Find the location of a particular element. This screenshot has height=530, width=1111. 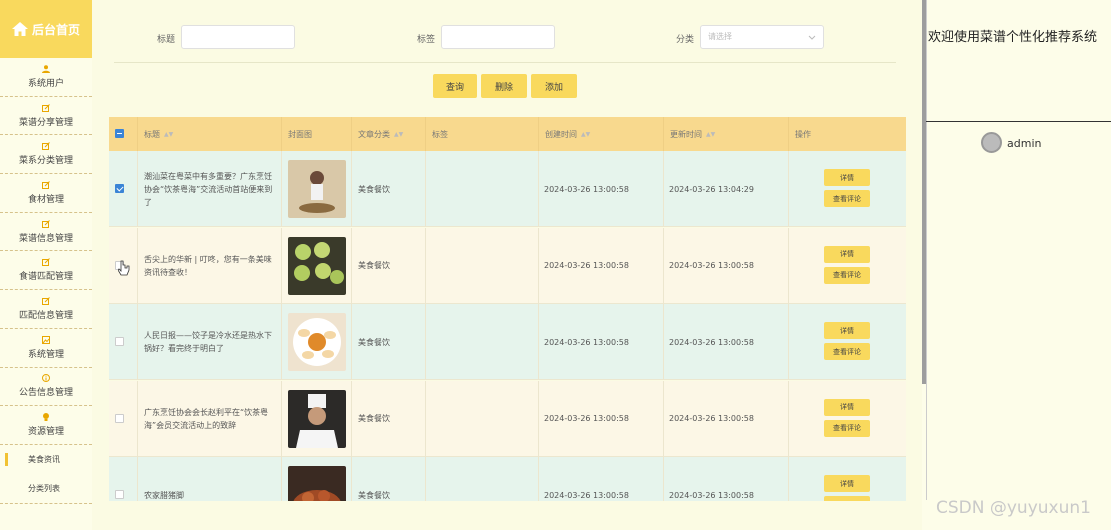

avatar is located at coordinates (991, 142).